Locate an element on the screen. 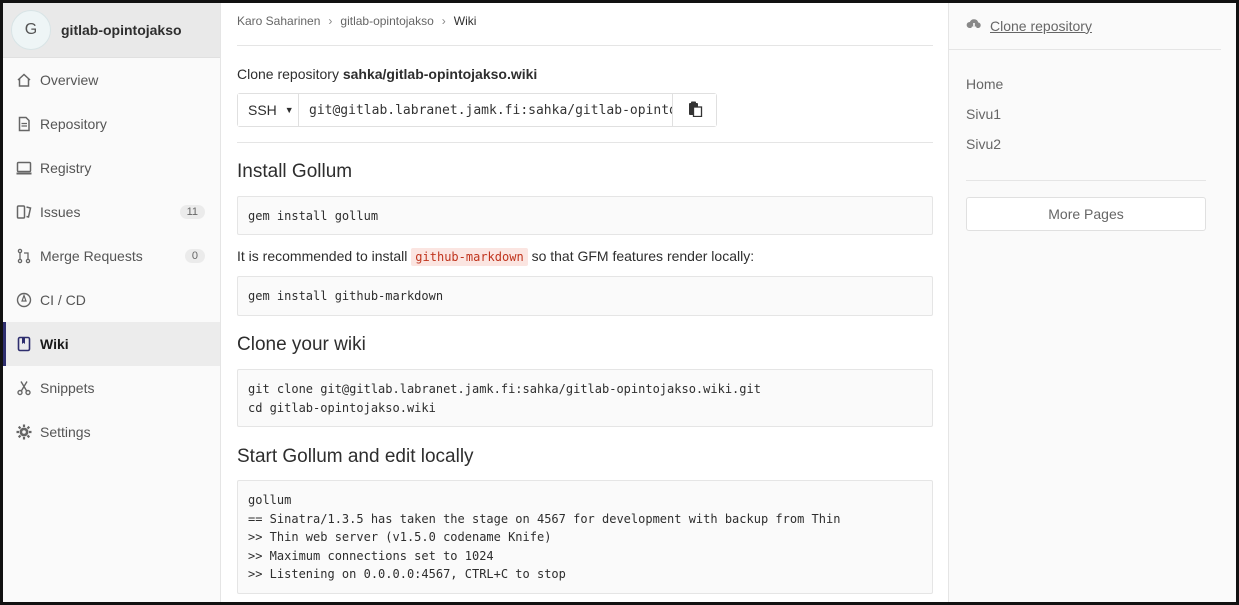 The image size is (1239, 605). github-markdown-code: github-markdown is located at coordinates (469, 257).